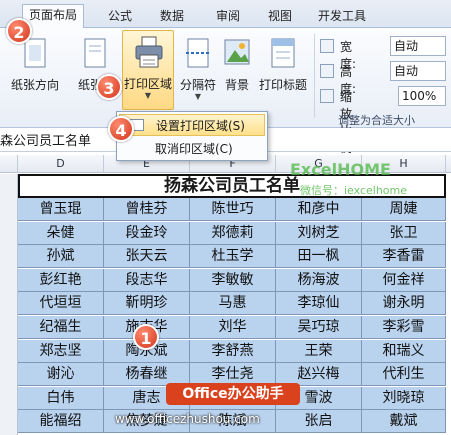 The width and height of the screenshot is (451, 435). I want to click on table-cell: 张天云, so click(147, 257).